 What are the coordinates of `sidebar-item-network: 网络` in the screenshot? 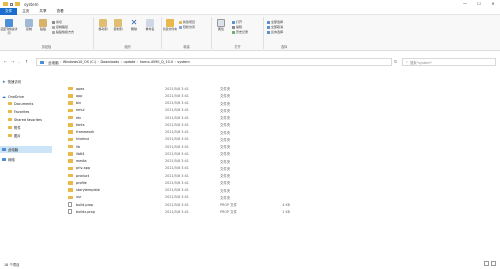 It's located at (7, 159).